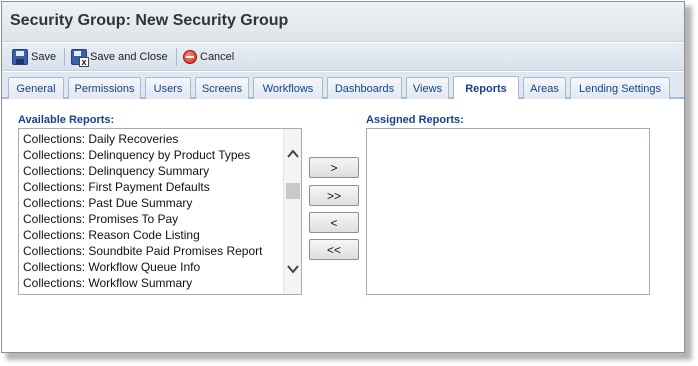 This screenshot has height=366, width=698. What do you see at coordinates (168, 88) in the screenshot?
I see `tab-users: Users` at bounding box center [168, 88].